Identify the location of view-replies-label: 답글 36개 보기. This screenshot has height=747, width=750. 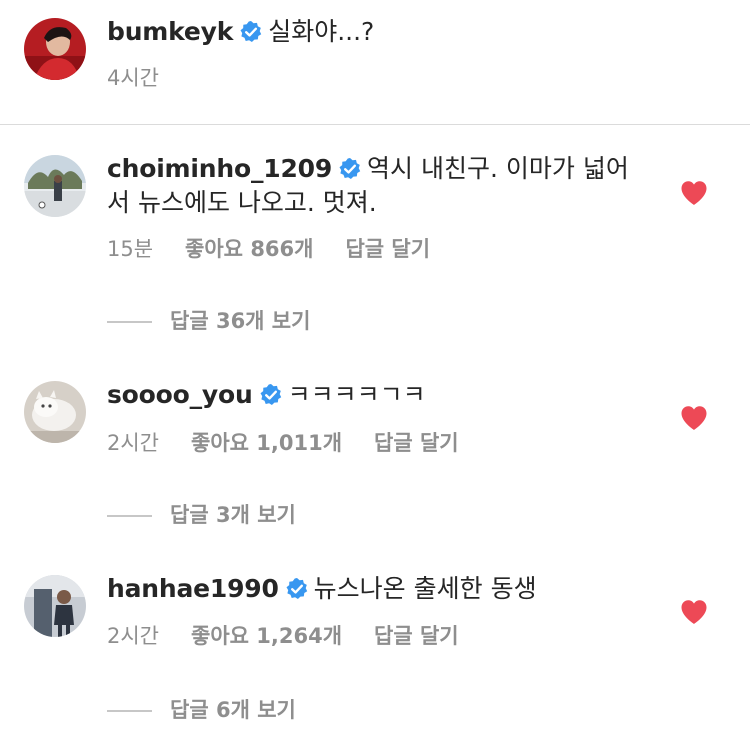
(240, 321).